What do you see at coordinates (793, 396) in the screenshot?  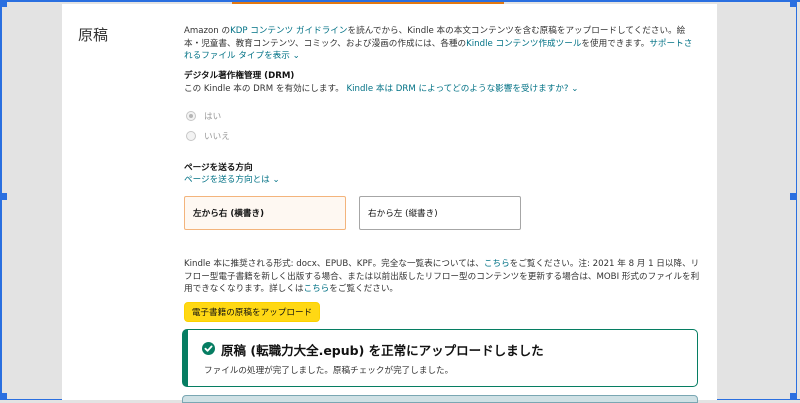 I see `resize-handle-bottom-right` at bounding box center [793, 396].